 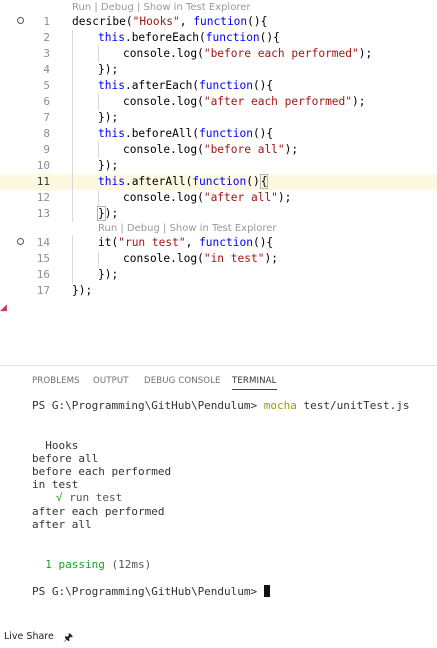 I want to click on bracket-match: {, so click(x=264, y=181).